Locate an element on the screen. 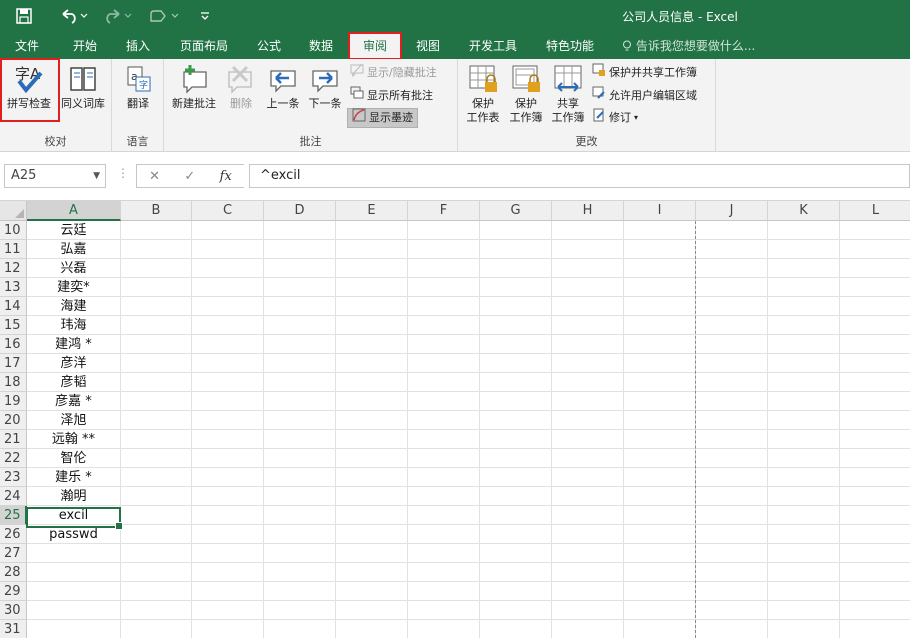 The width and height of the screenshot is (910, 638). cancel-entry-button: ✕ is located at coordinates (154, 176).